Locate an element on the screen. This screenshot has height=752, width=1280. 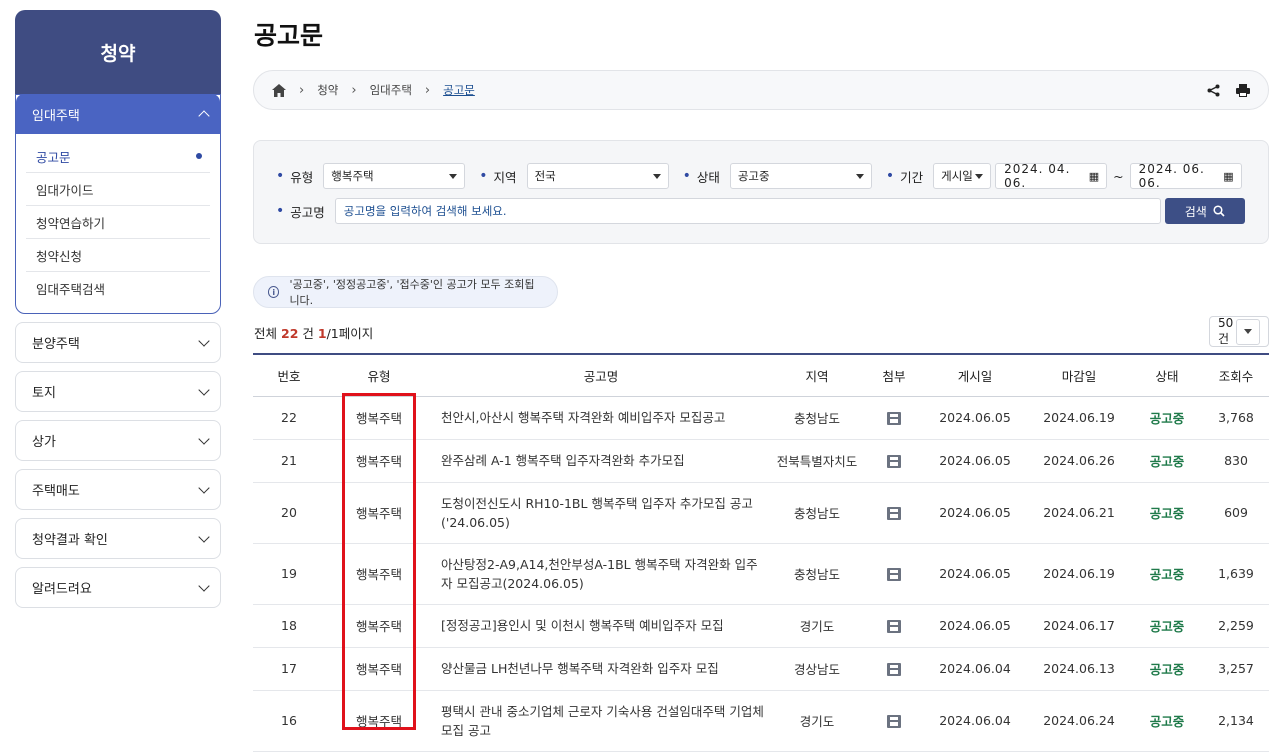
sidebar-section-rental: 임대주택 공고문 임대가이드 청약연습하기 청약신청 임대주택검색 is located at coordinates (118, 204).